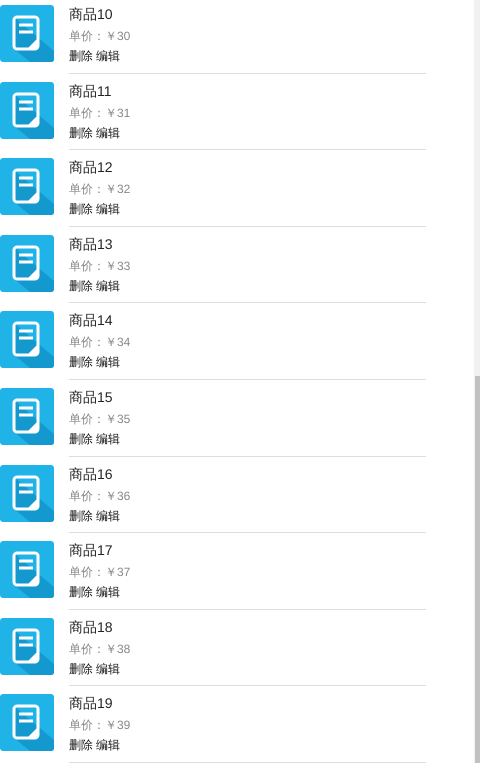  I want to click on product-name: 商品15, so click(91, 397).